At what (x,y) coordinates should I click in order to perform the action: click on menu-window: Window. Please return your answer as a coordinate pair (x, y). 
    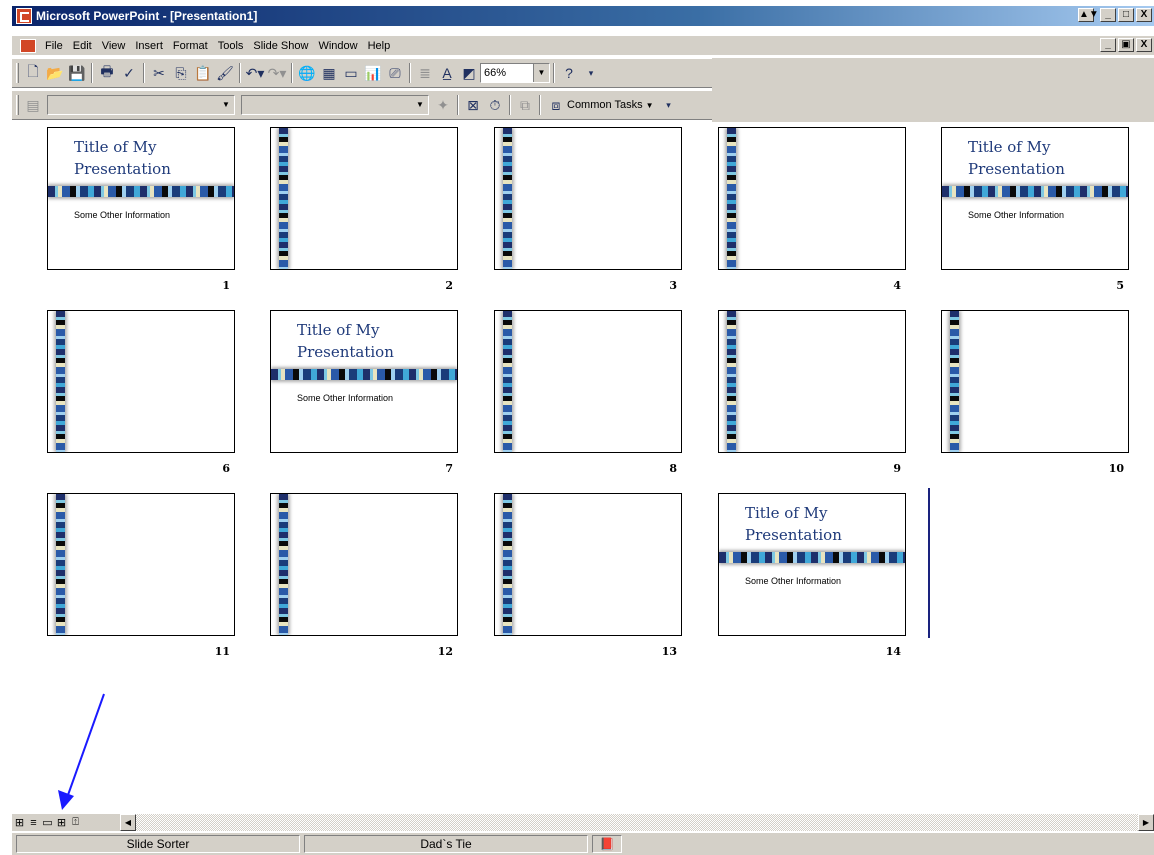
    Looking at the image, I should click on (337, 46).